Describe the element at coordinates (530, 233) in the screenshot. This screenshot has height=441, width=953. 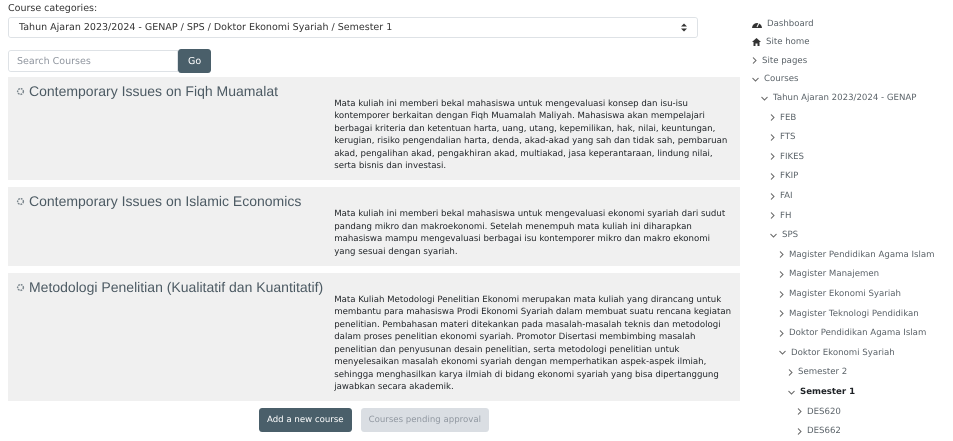
I see `course-summary: Mata kuliah ini memberi bekal mahasiswa untuk mengevaluasi ekonomi syariah dari sudut pandang mikro dan makroekonomi. Setelah menempuh mata kuliah ini diharapkan mahasiswa mampu mengevaluasi berbagai isu kontemporer mikro dan makro ekonomi yang sesuai dengan syariah.` at that location.